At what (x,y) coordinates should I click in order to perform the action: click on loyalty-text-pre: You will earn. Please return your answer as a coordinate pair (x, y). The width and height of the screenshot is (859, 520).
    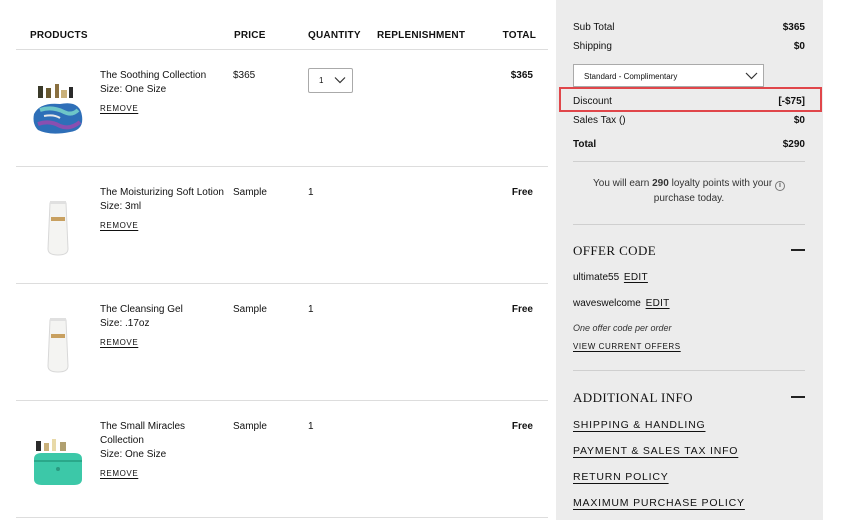
    Looking at the image, I should click on (623, 183).